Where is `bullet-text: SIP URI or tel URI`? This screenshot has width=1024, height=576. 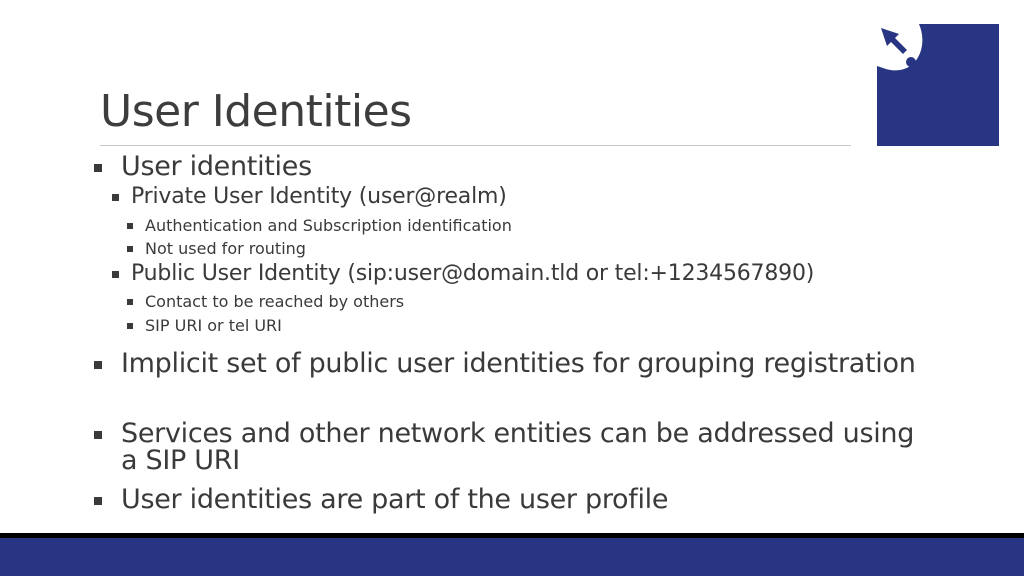
bullet-text: SIP URI or tel URI is located at coordinates (213, 325).